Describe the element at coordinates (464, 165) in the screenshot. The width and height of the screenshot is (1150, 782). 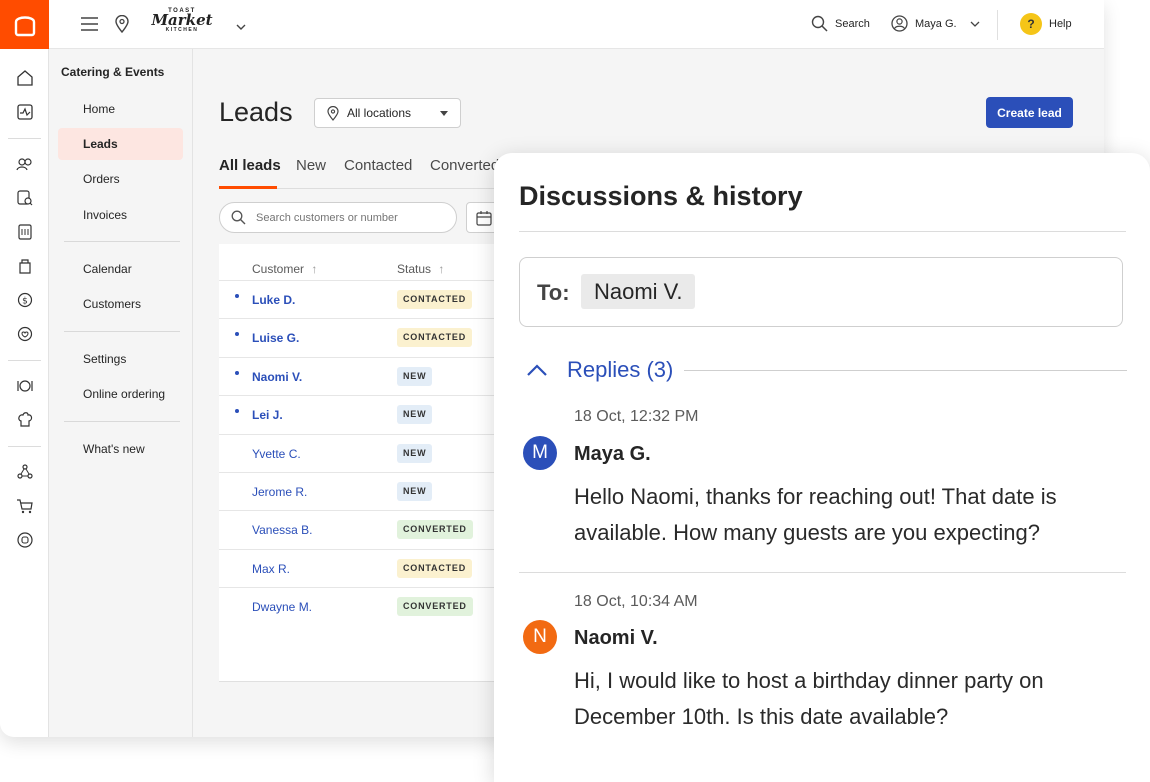
I see `tab-converted: Converted` at that location.